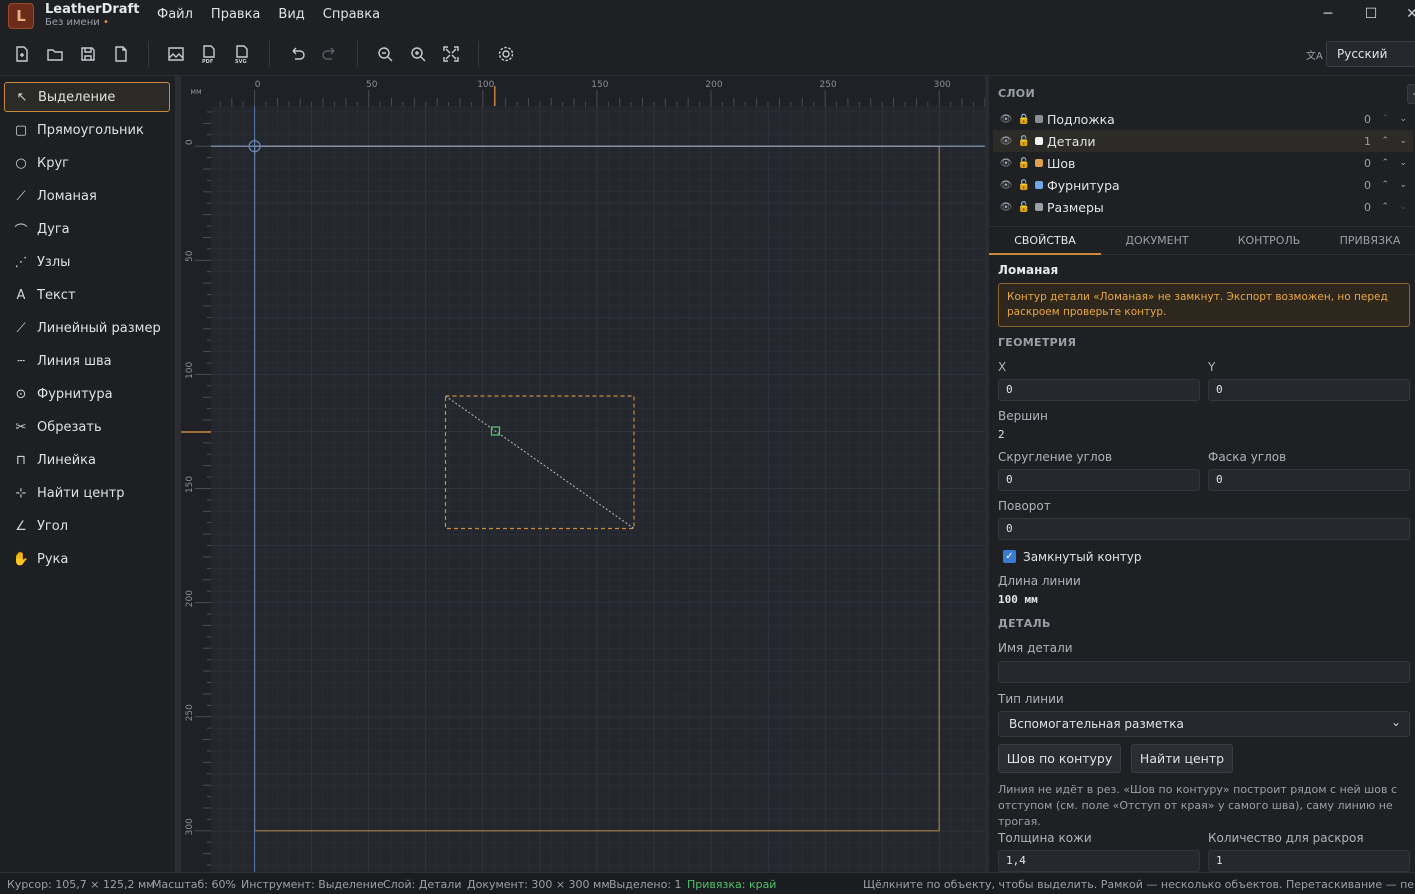 This screenshot has width=1415, height=894. Describe the element at coordinates (87, 163) in the screenshot. I see `tool-circle: ○ Круг` at that location.